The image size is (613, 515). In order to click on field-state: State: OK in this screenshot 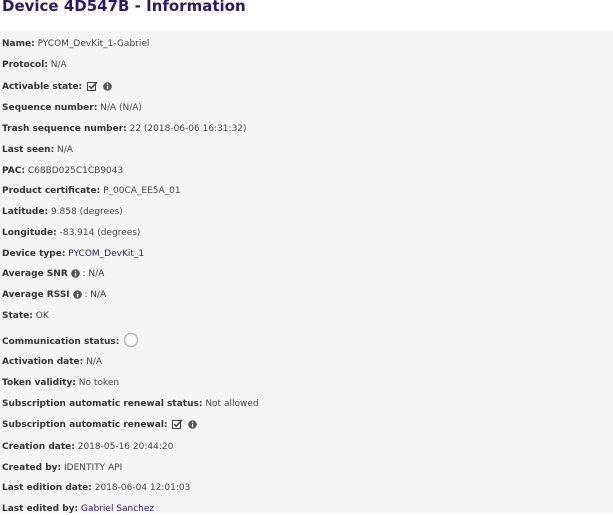, I will do `click(25, 316)`.